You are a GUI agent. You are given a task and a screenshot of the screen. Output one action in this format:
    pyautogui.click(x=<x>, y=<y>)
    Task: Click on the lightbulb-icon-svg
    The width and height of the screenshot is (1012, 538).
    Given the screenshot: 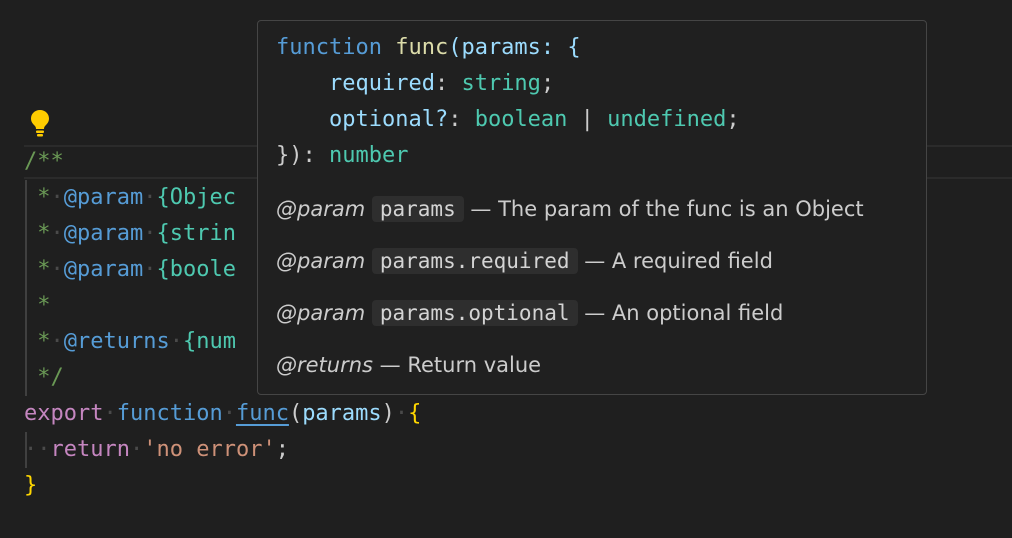 What is the action you would take?
    pyautogui.click(x=40, y=123)
    